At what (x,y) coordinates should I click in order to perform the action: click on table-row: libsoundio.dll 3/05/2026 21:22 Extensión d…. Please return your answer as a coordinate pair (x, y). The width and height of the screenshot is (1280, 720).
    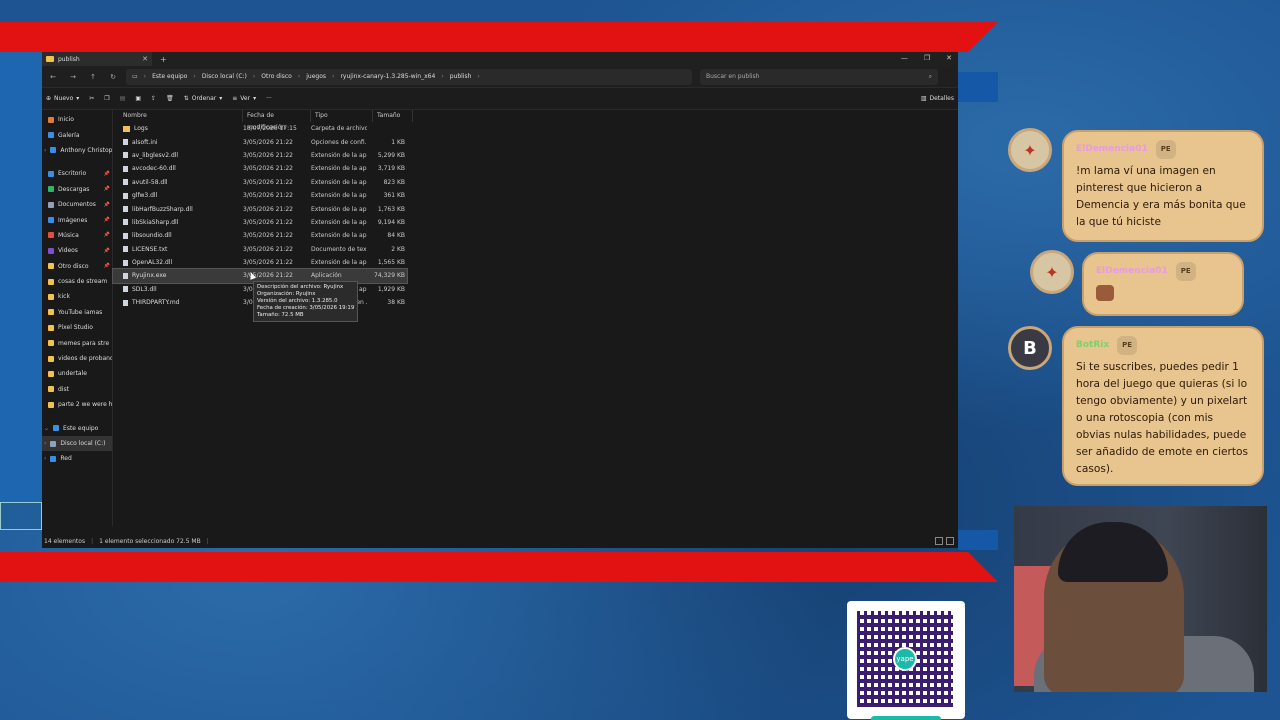
    Looking at the image, I should click on (535, 235).